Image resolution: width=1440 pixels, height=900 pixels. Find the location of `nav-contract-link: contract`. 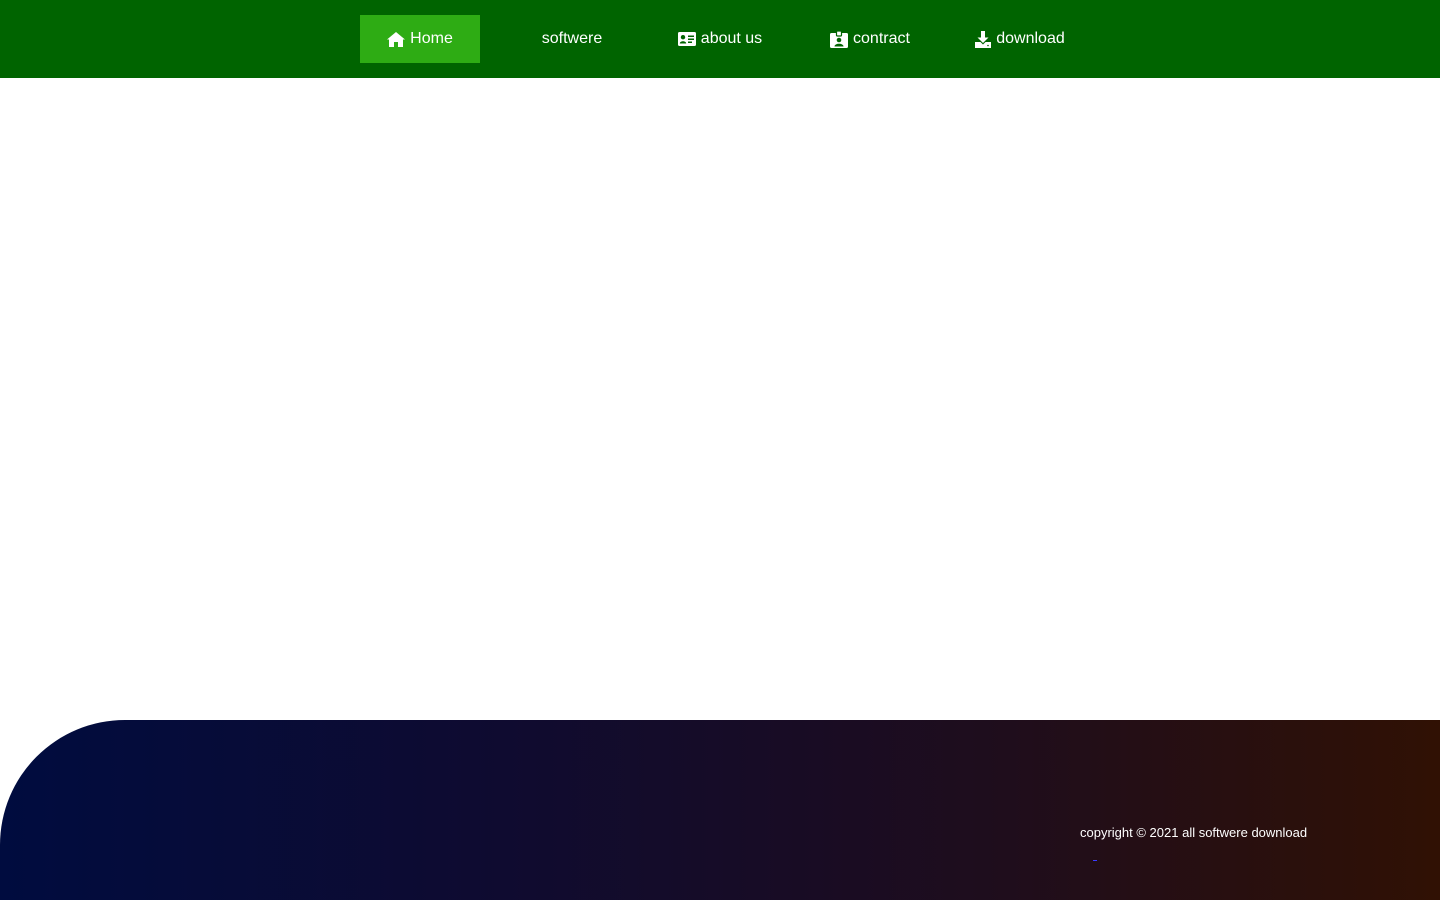

nav-contract-link: contract is located at coordinates (870, 39).